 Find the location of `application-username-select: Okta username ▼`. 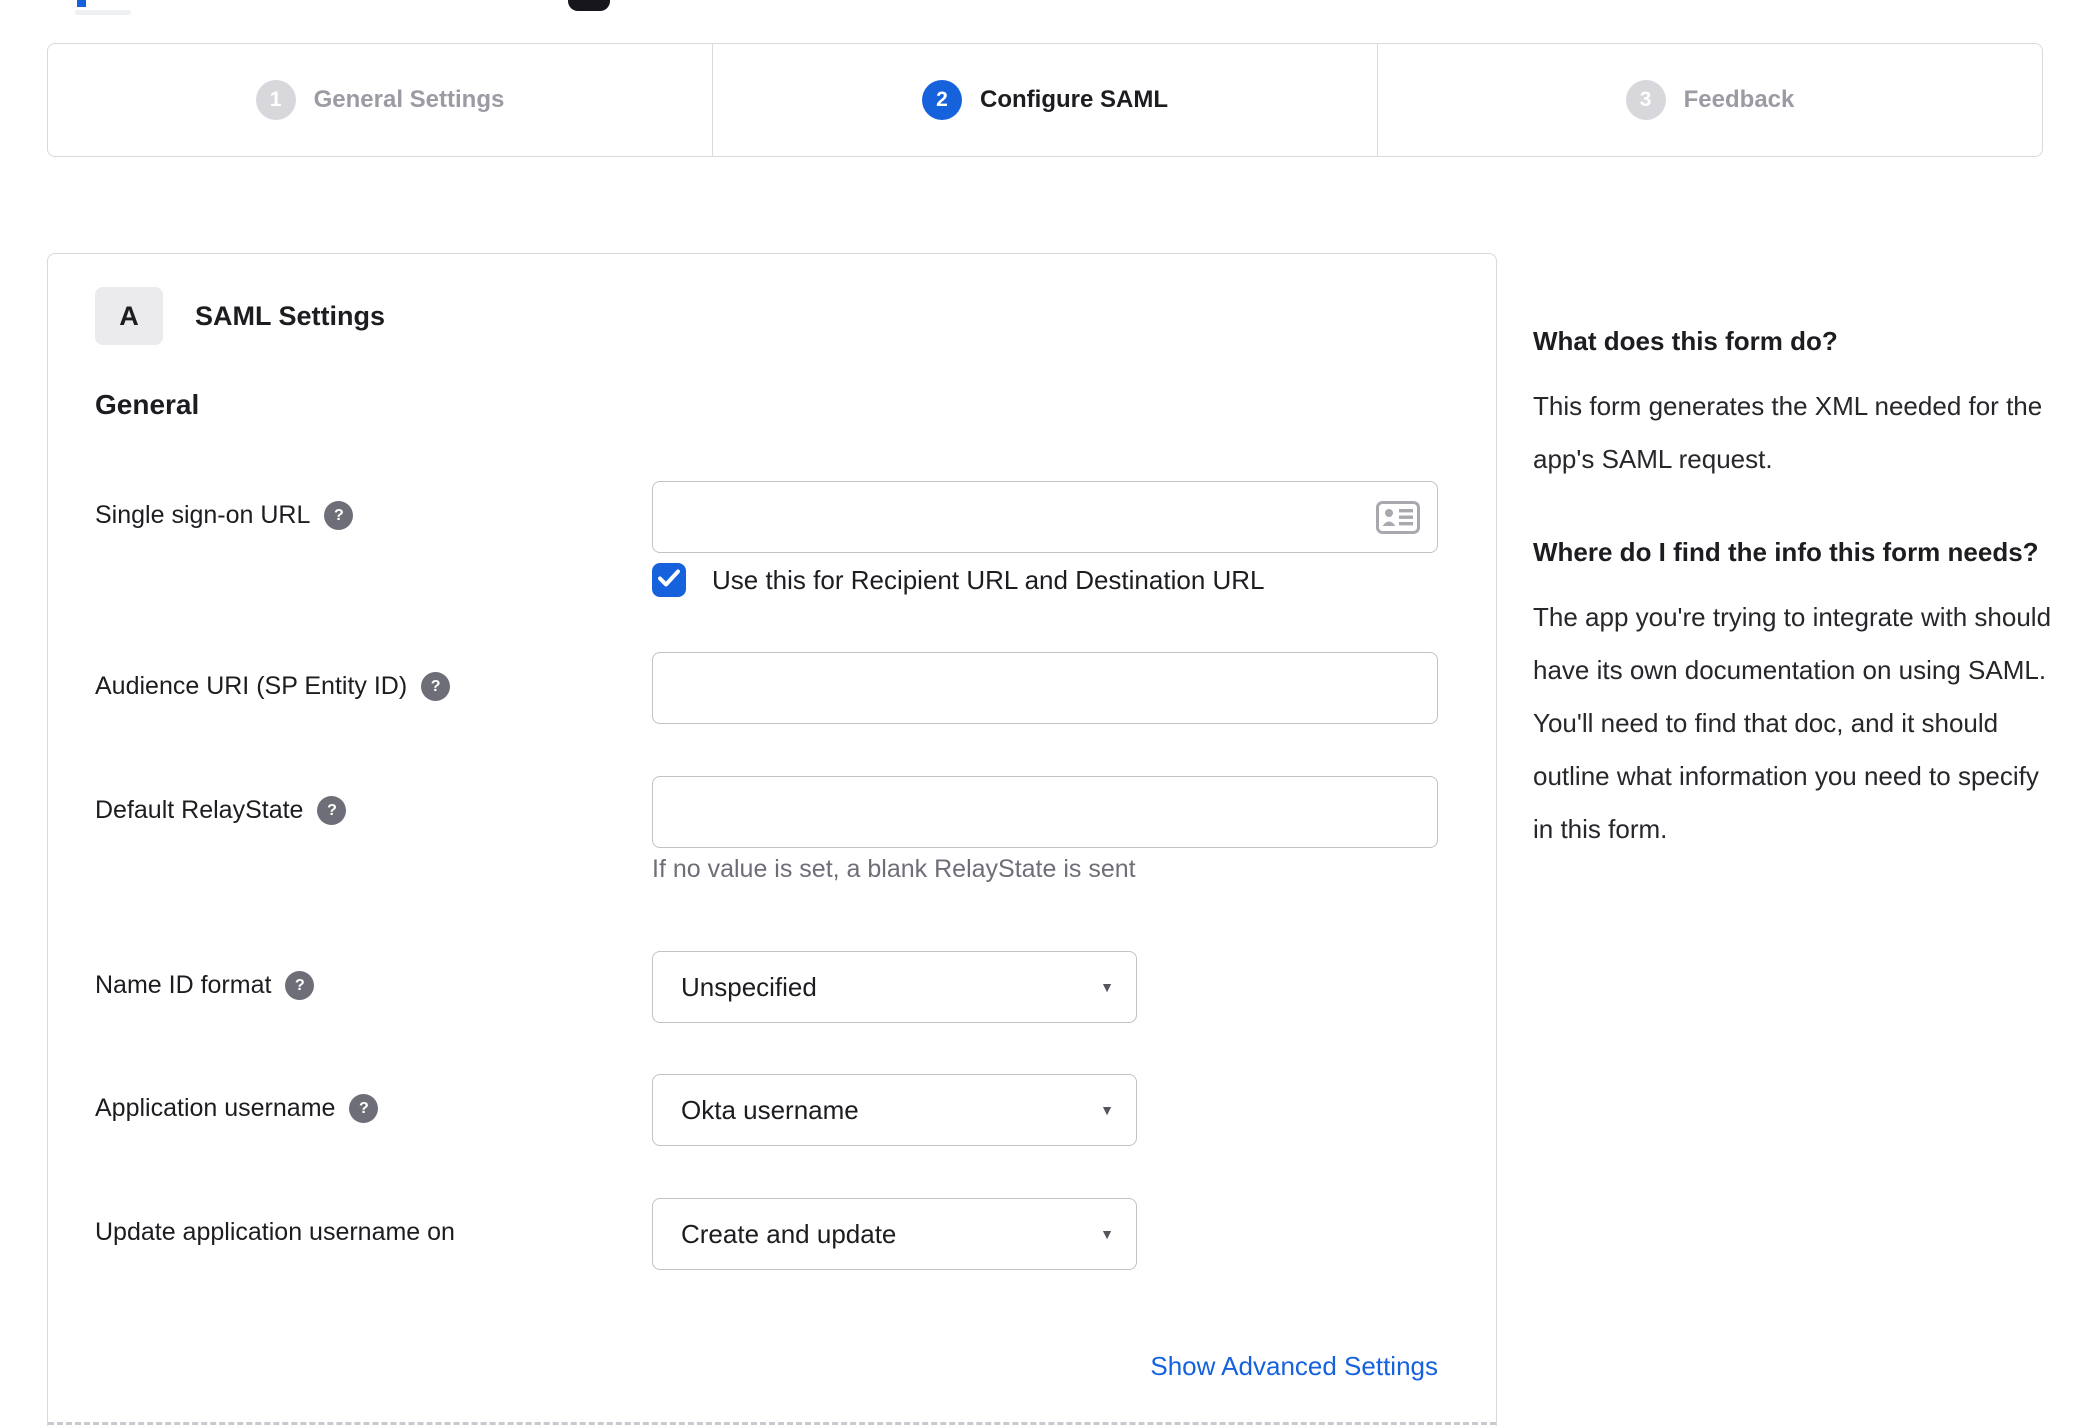

application-username-select: Okta username ▼ is located at coordinates (894, 1110).